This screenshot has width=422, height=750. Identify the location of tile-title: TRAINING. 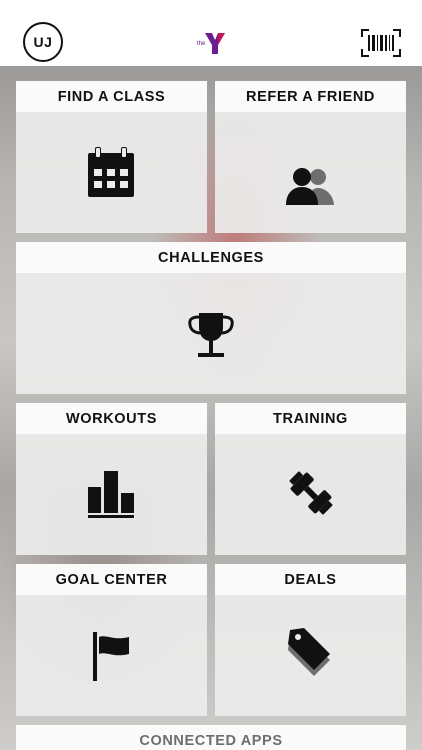
(310, 418).